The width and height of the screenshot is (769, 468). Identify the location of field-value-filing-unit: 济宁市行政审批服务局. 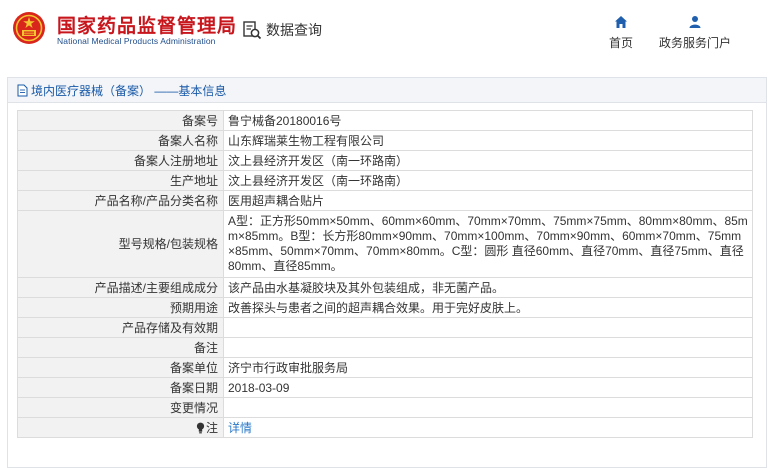
(488, 367).